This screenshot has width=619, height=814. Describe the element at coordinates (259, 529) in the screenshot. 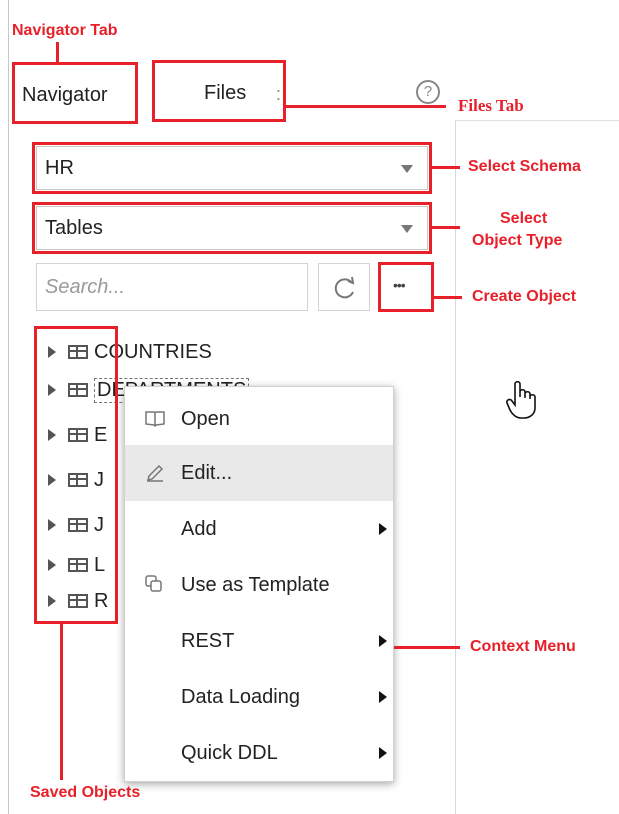

I see `menu-item-add: Add` at that location.